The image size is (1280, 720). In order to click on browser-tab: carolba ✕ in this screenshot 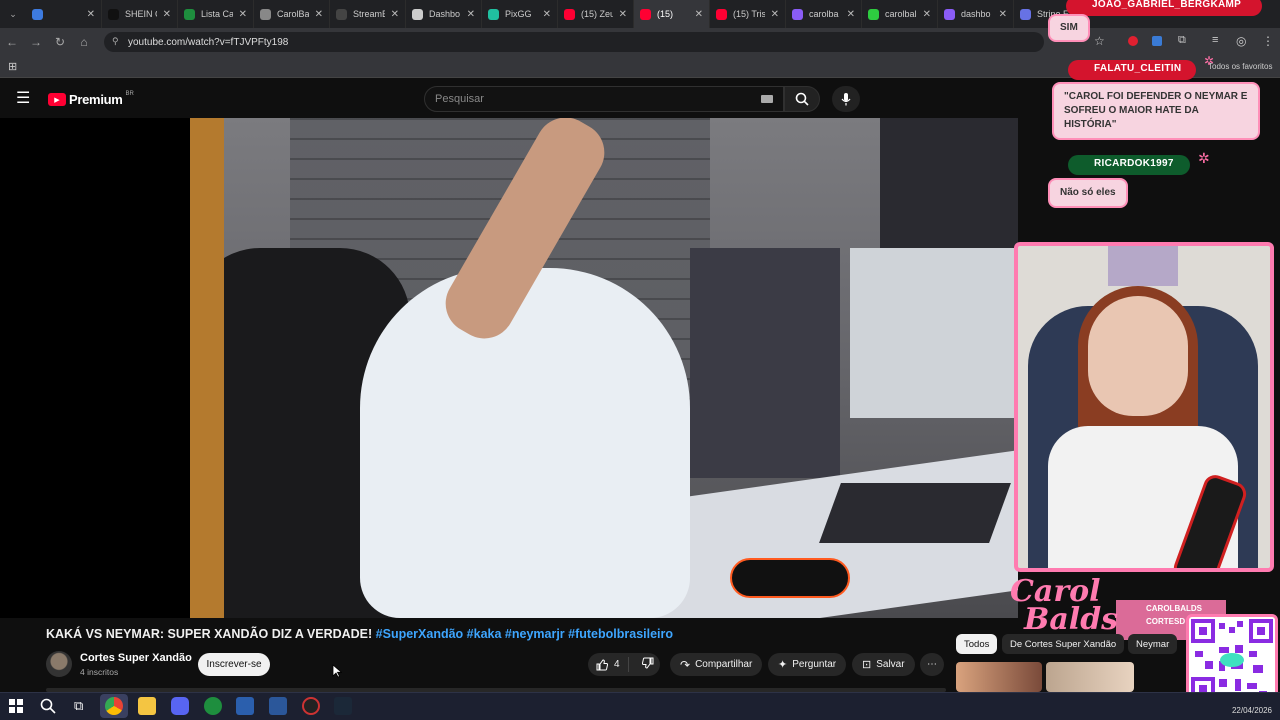, I will do `click(824, 14)`.